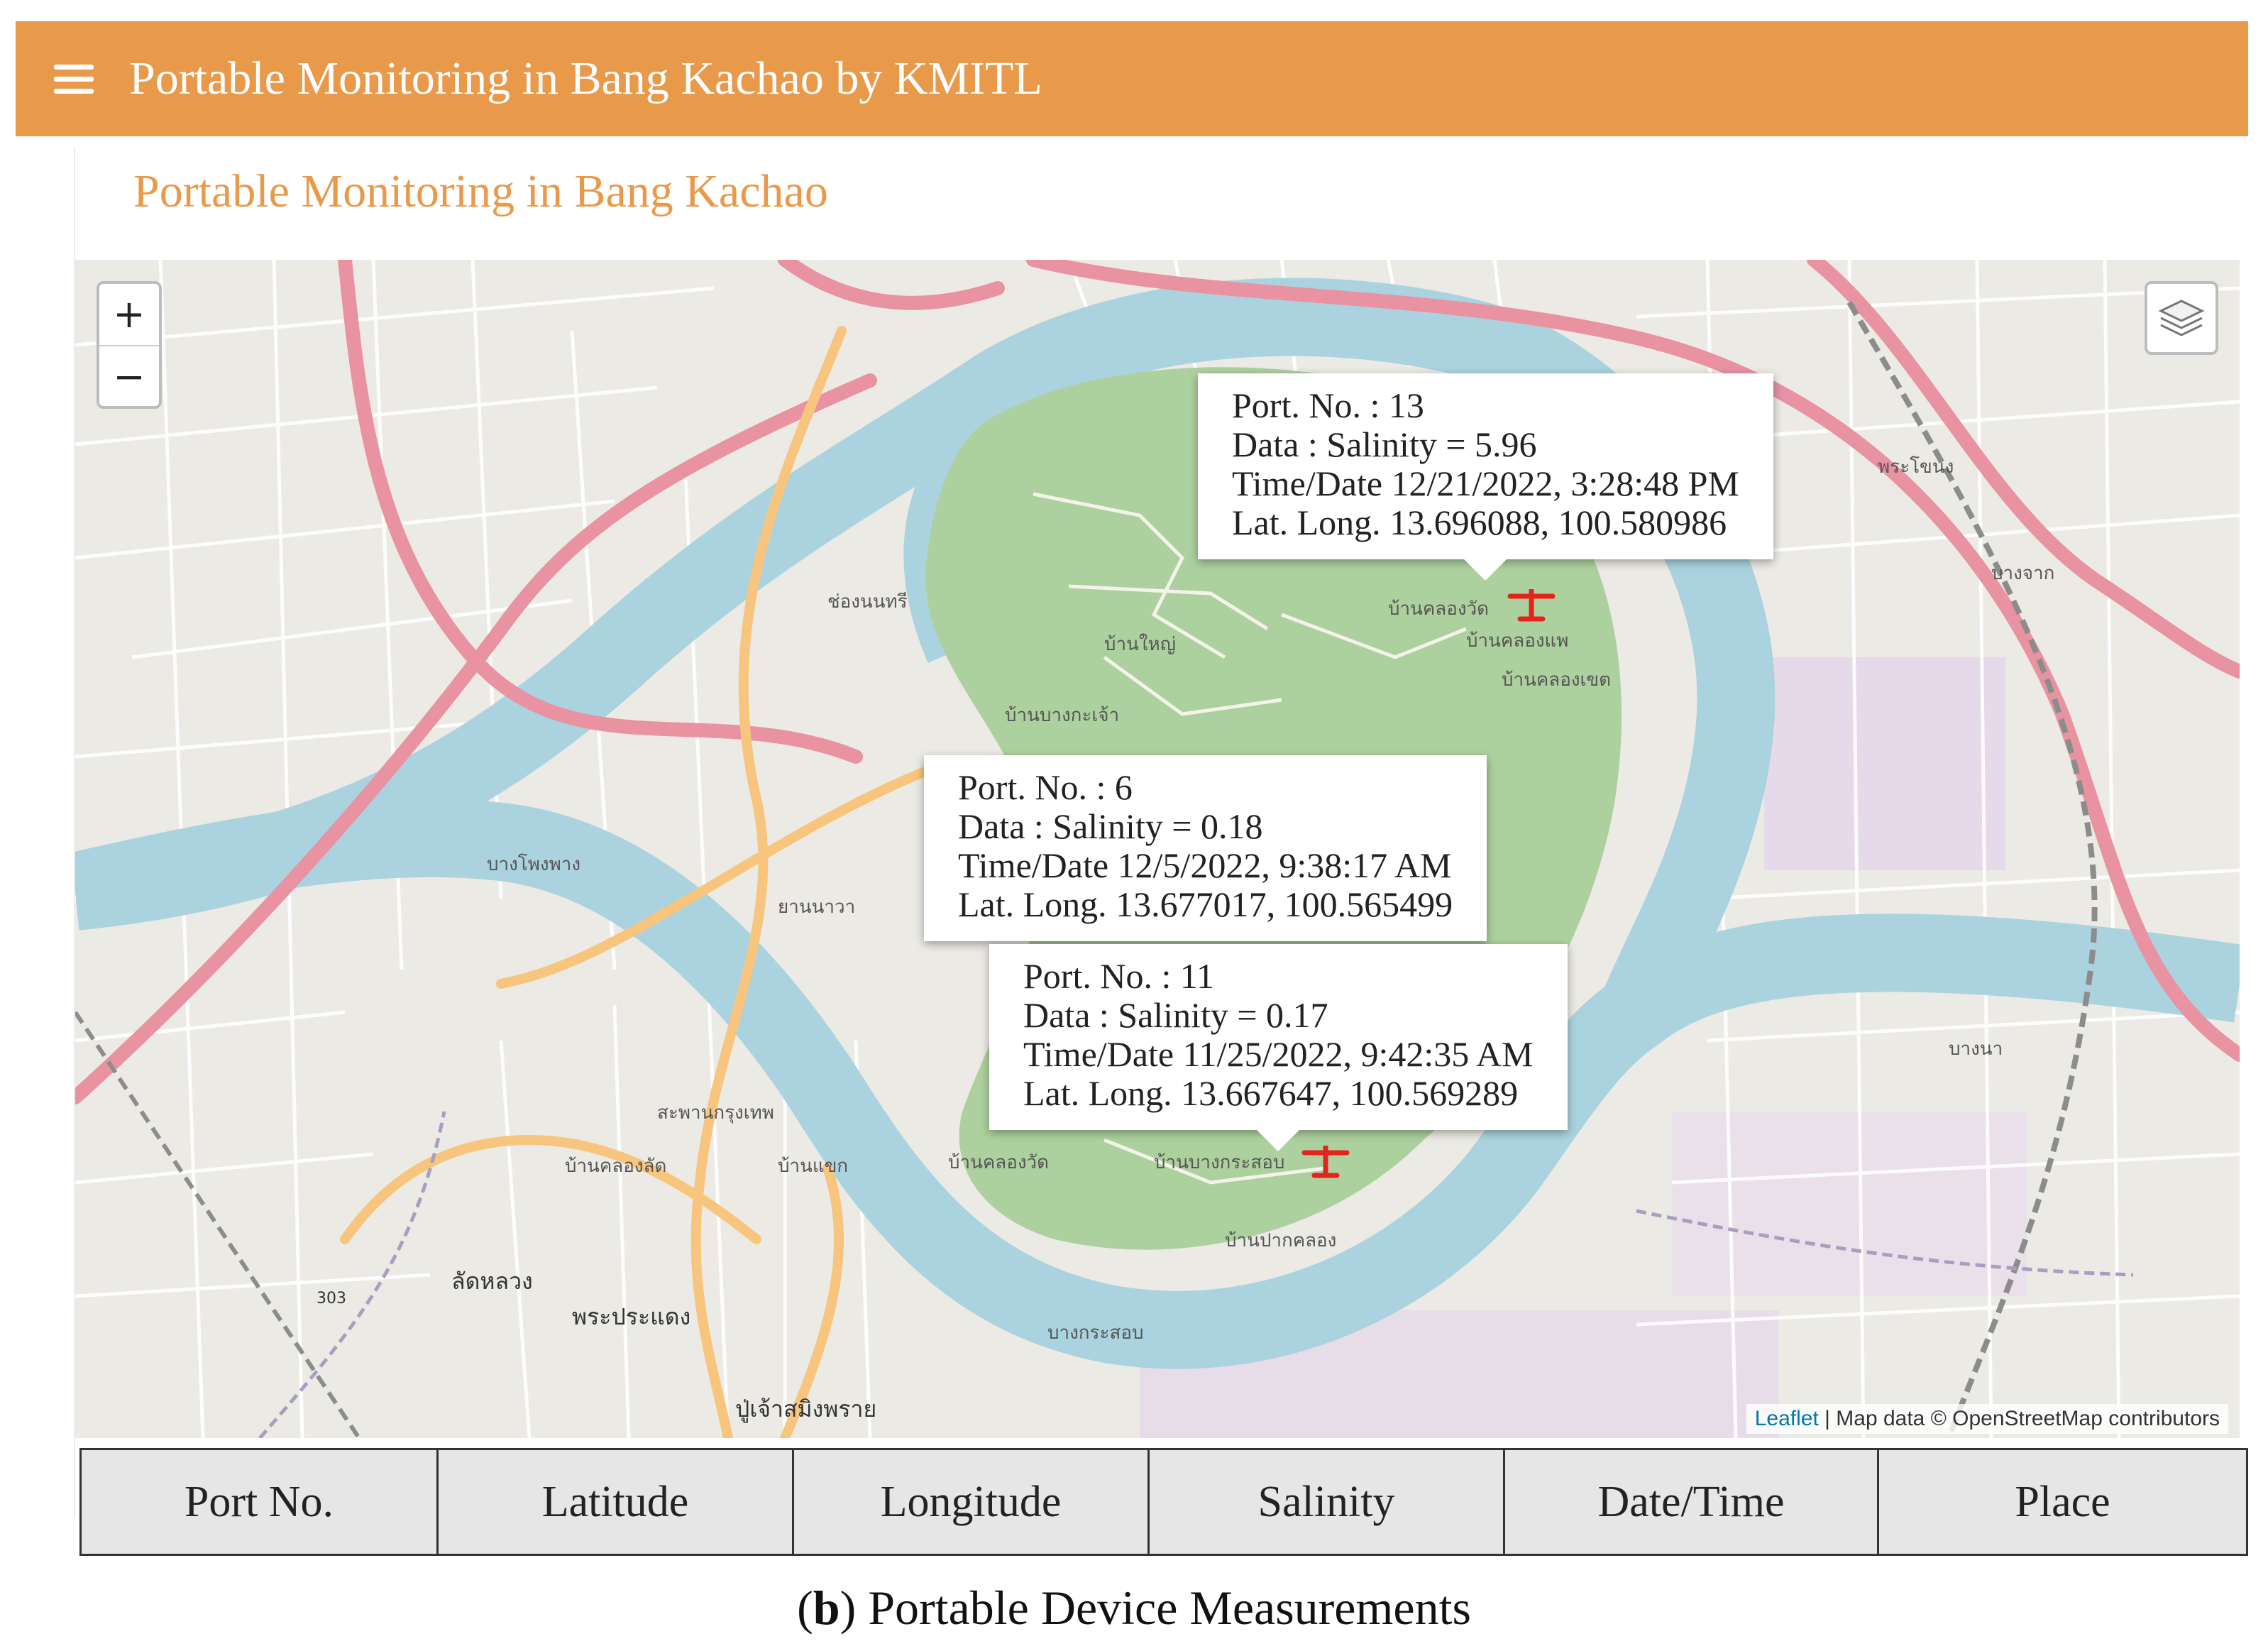 The width and height of the screenshot is (2268, 1651). What do you see at coordinates (1205, 904) in the screenshot?
I see `popup-latlong-label: Lat. Long. 13.677017, 100.565499` at bounding box center [1205, 904].